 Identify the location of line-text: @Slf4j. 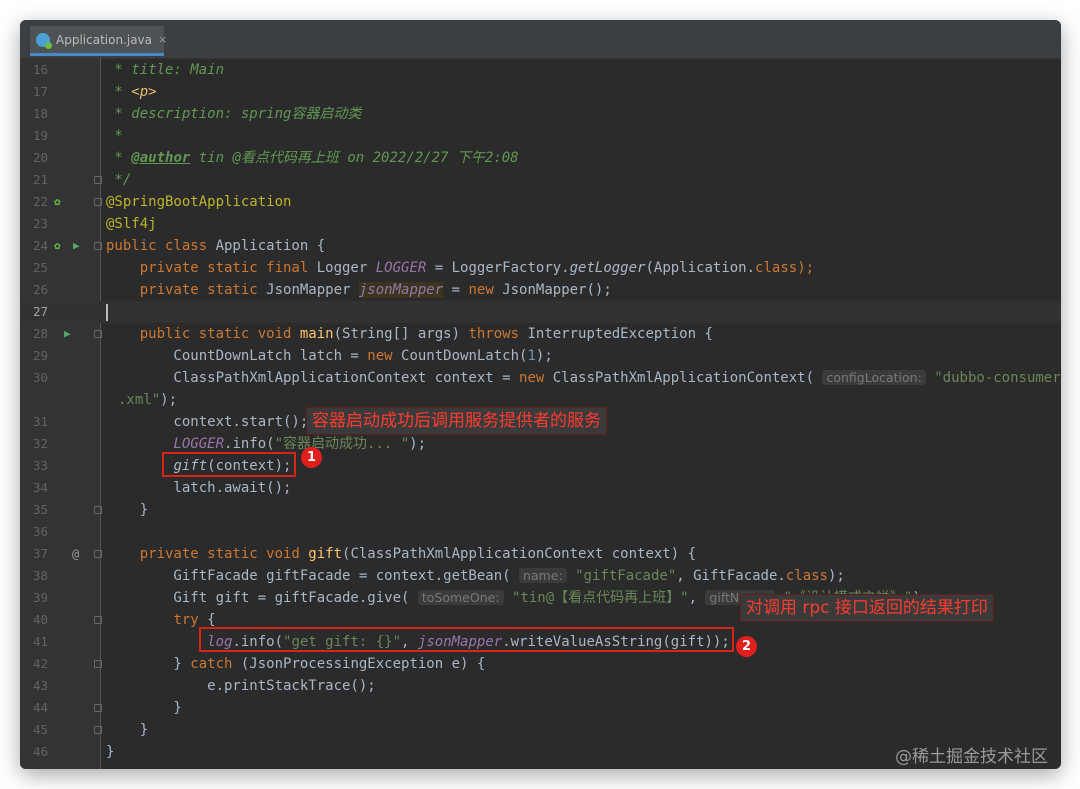
(131, 224).